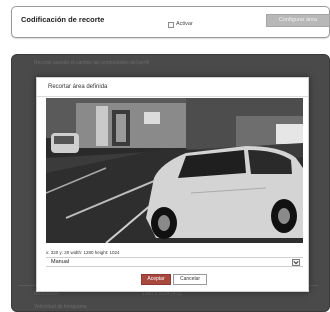 This screenshot has height=312, width=330. I want to click on crop-coordinates: x: 320 y: 20 width: 1280 height: 1024, so click(83, 252).